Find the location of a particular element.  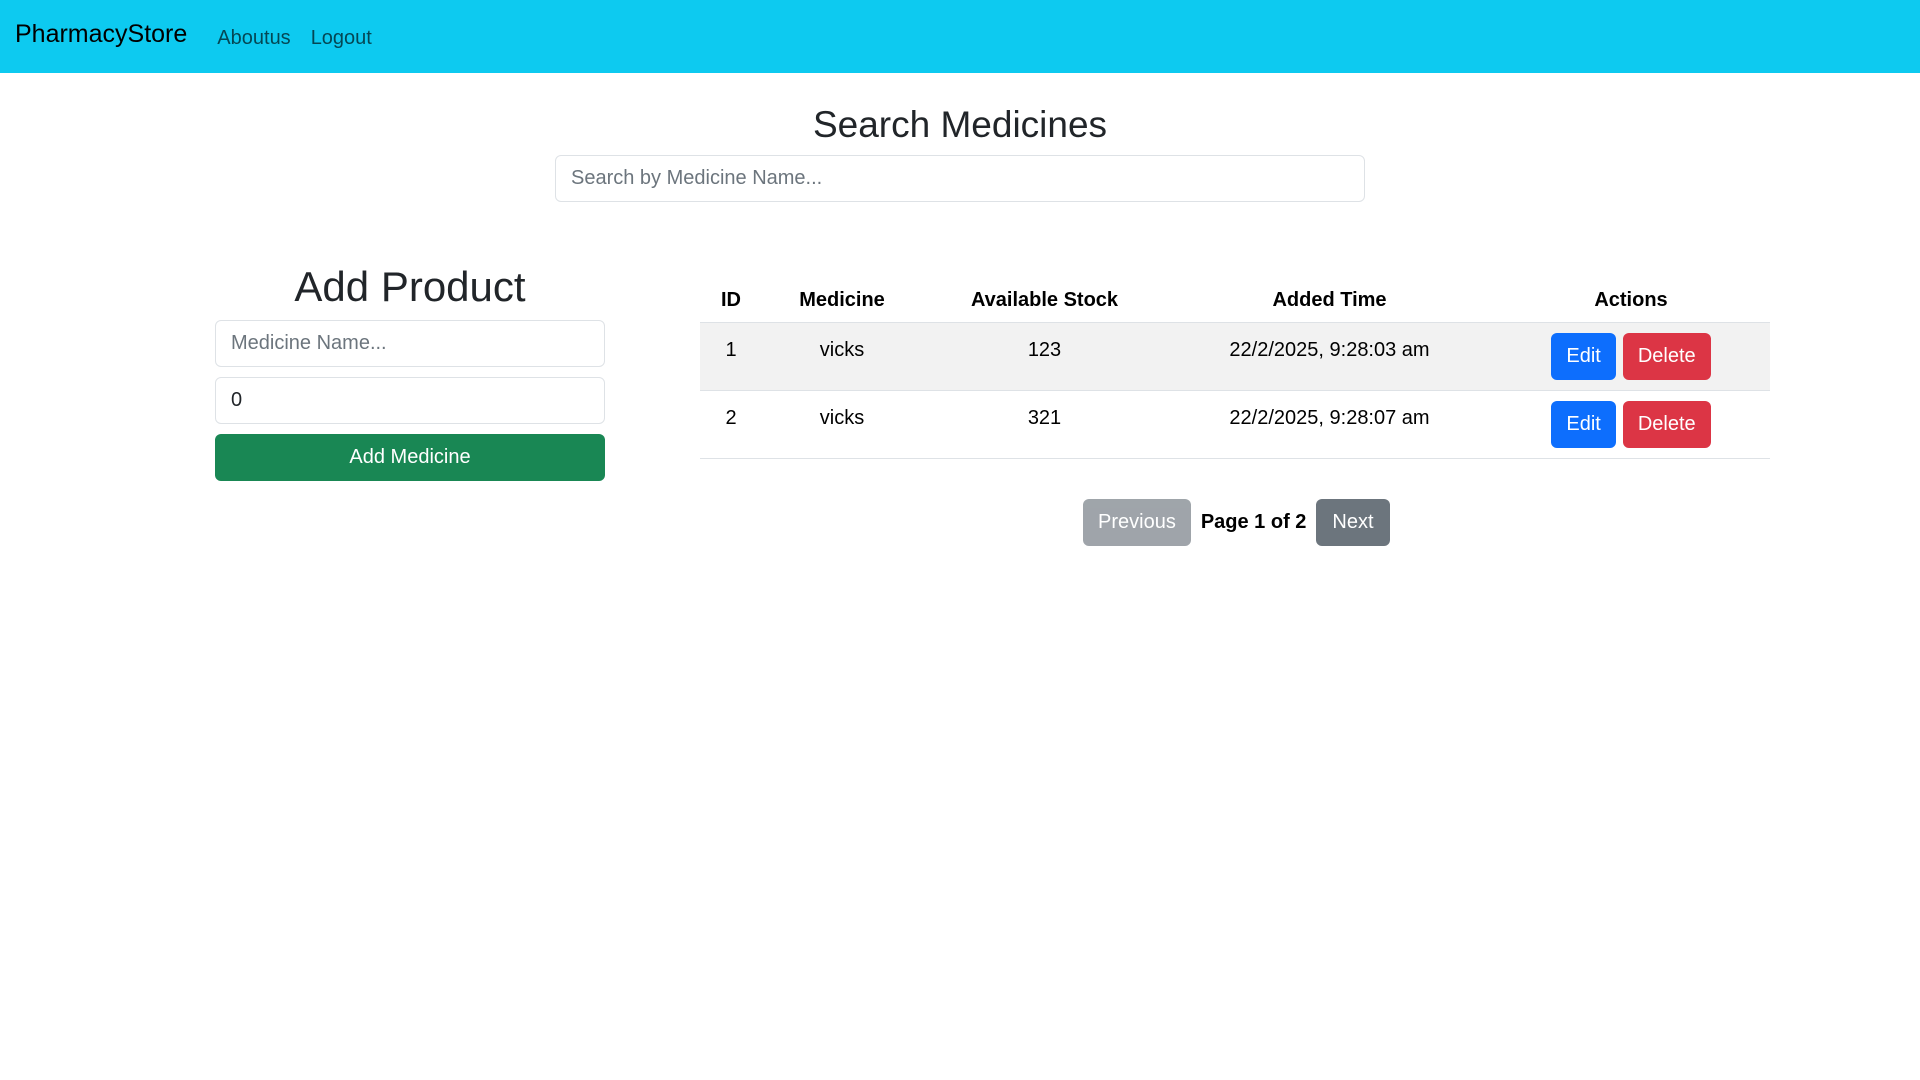

search-title: Search Medicines is located at coordinates (960, 124).